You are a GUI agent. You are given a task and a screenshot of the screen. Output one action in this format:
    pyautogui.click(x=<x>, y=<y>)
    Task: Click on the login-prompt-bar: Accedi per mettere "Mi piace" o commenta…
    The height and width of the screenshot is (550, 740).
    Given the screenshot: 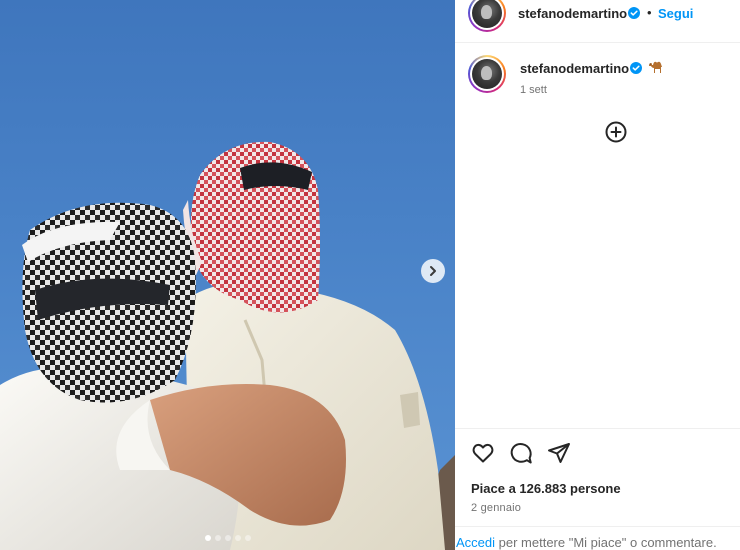 What is the action you would take?
    pyautogui.click(x=597, y=538)
    